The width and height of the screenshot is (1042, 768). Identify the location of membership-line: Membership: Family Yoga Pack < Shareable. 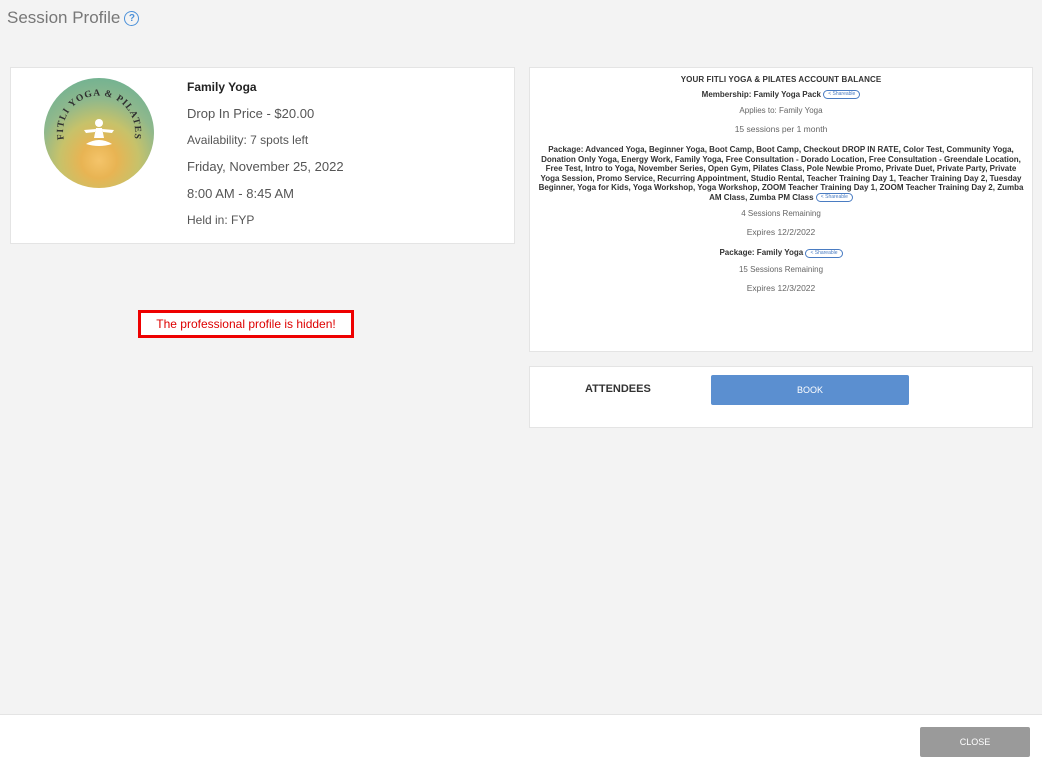
(781, 95).